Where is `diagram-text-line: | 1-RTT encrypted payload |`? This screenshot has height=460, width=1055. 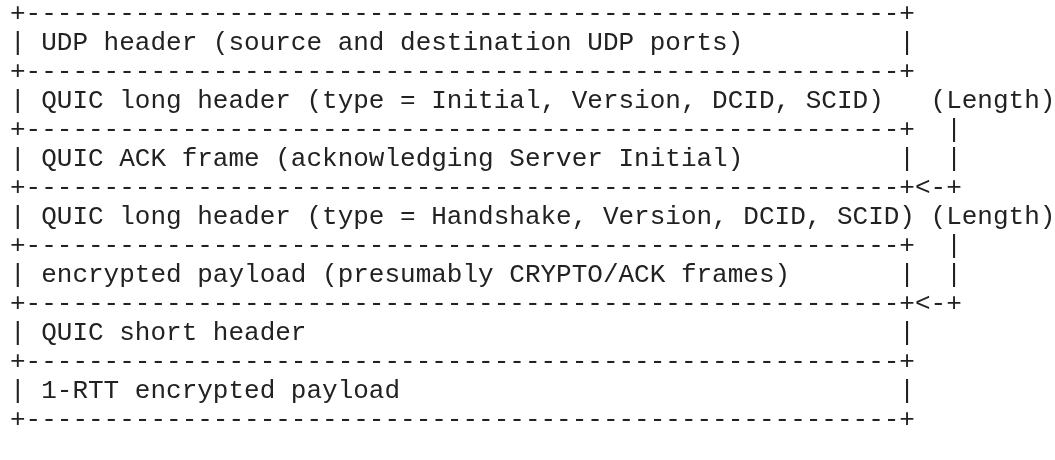 diagram-text-line: | 1-RTT encrypted payload | is located at coordinates (462, 391).